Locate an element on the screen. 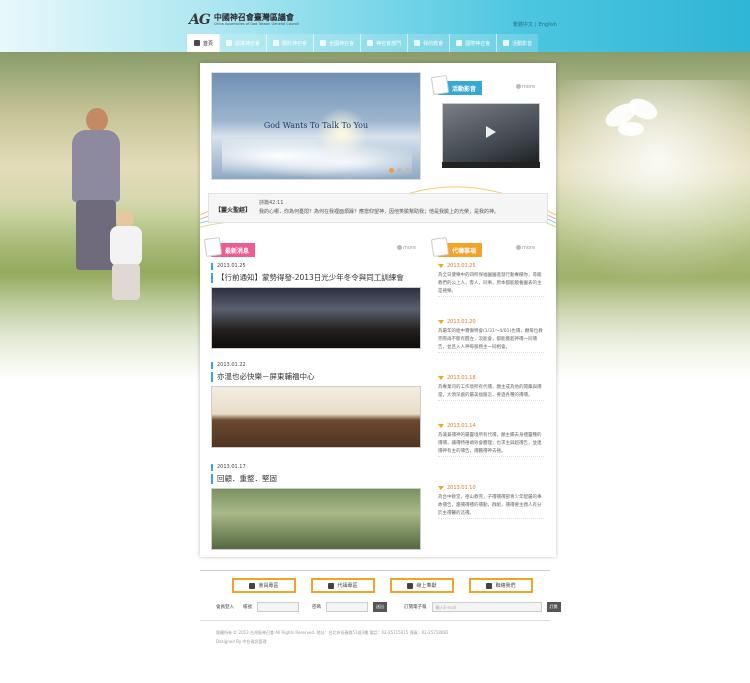  news-title: 亦溫也必快樂－屏東輔福中心 is located at coordinates (317, 377).